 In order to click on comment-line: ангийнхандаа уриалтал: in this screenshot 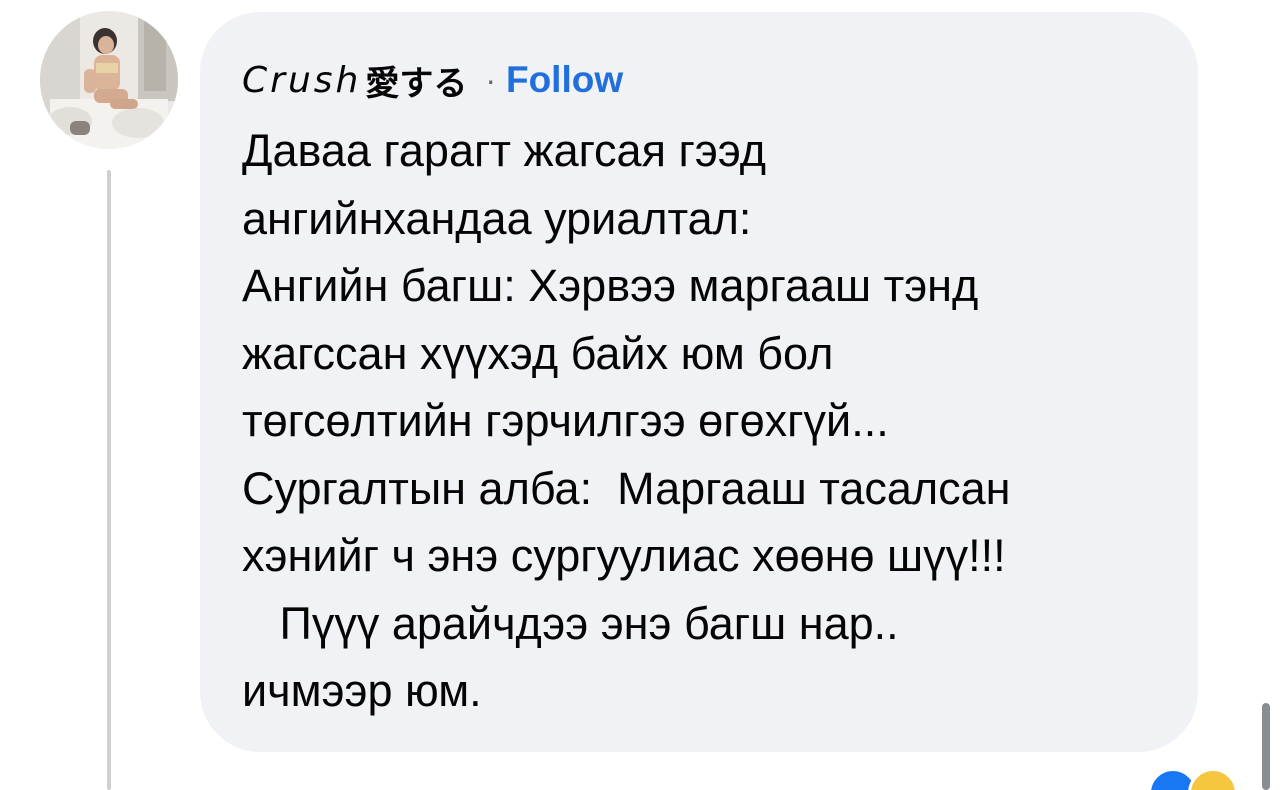, I will do `click(497, 218)`.